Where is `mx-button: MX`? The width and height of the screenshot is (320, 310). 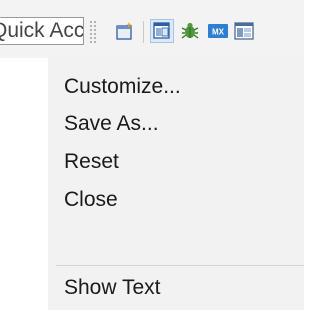
mx-button: MX is located at coordinates (218, 31).